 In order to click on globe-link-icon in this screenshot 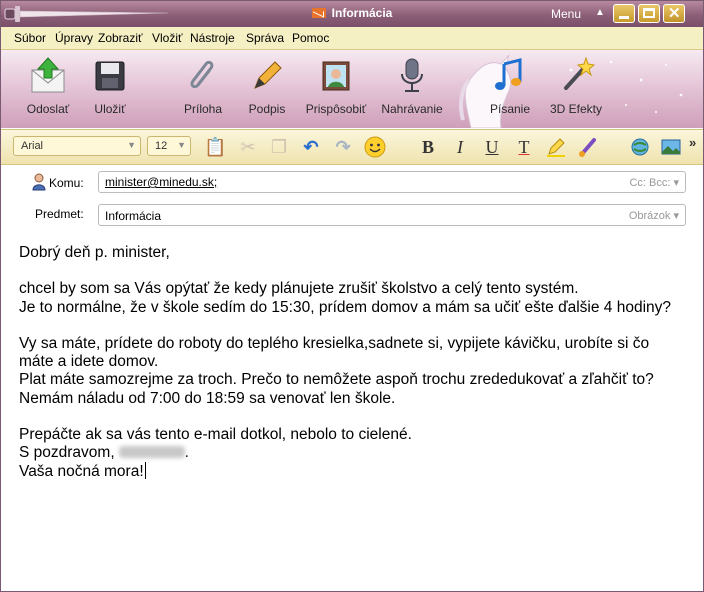, I will do `click(640, 147)`.